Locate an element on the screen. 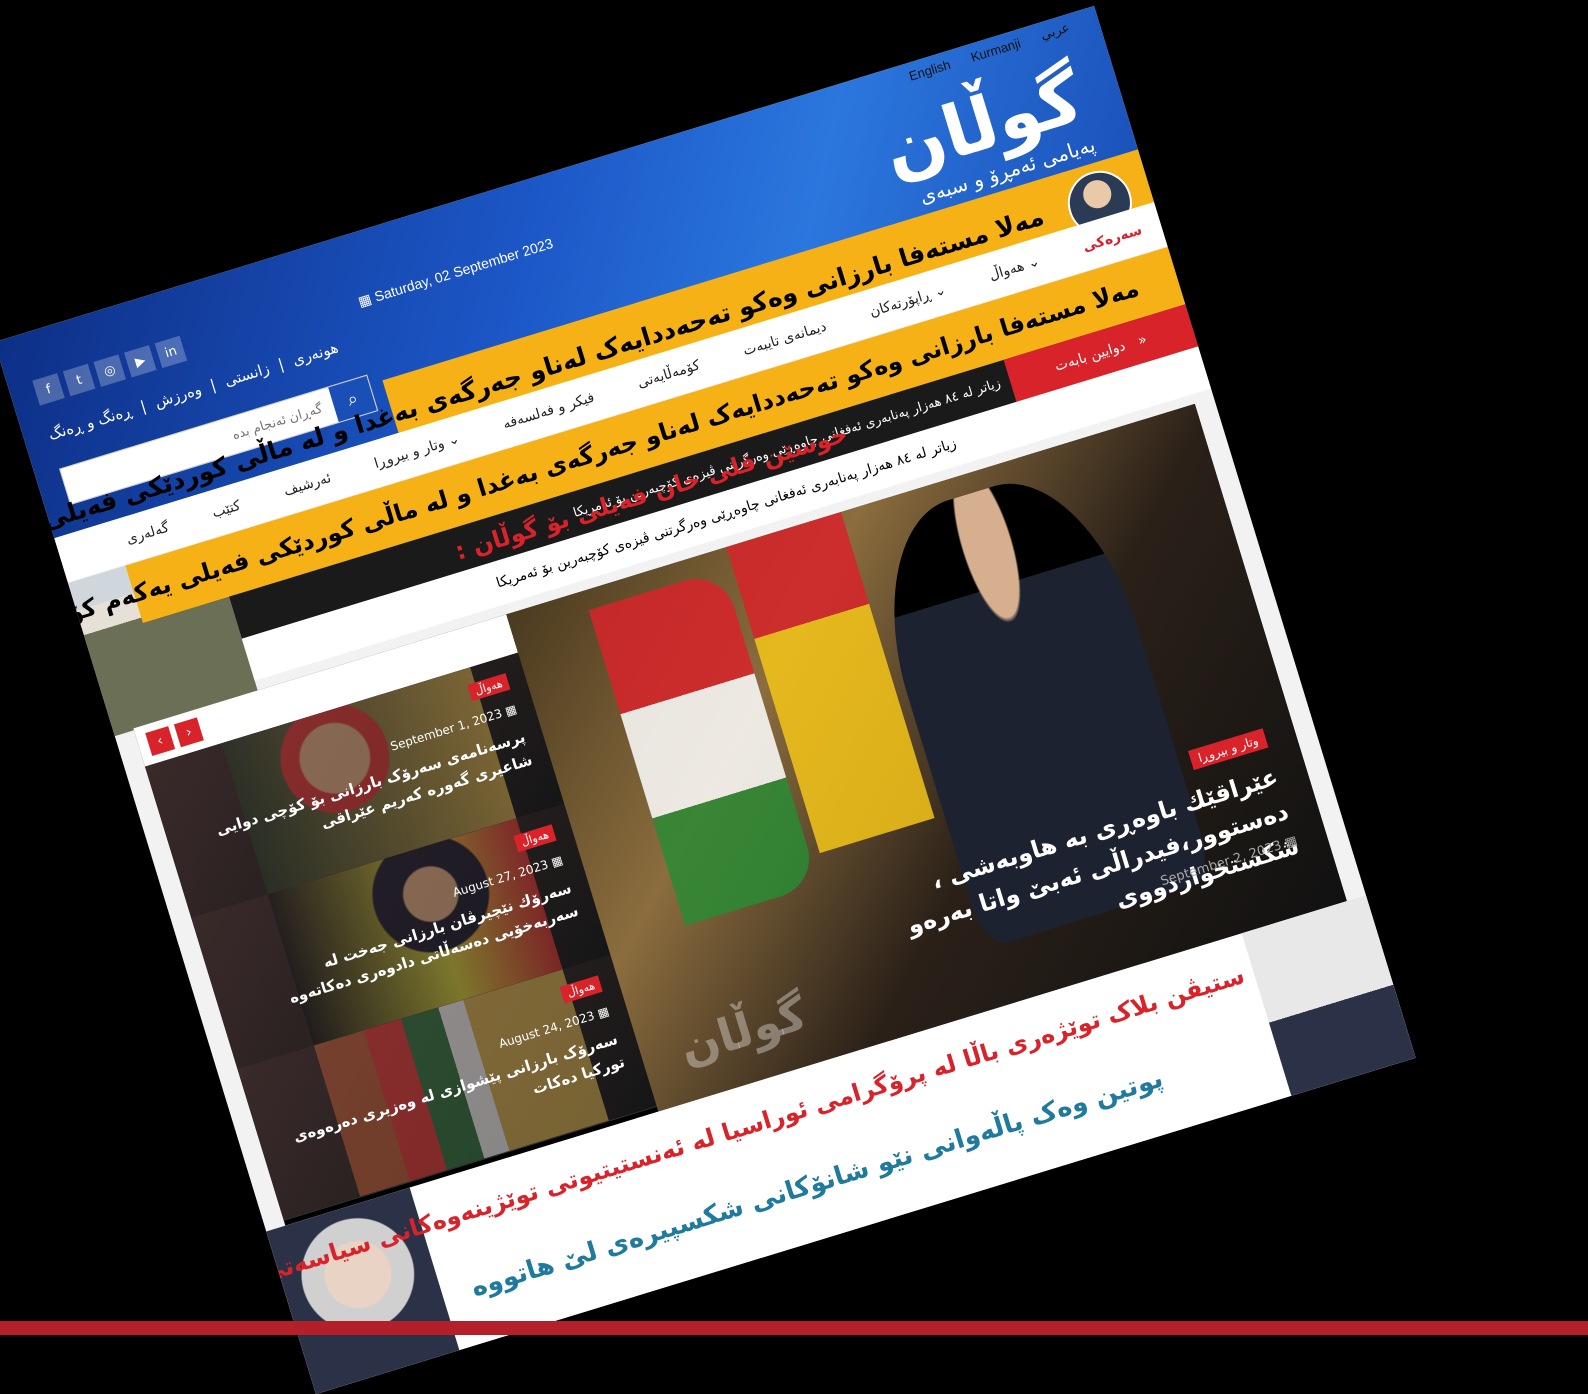 The image size is (1588, 1394). instagram-icon: ◎ is located at coordinates (109, 370).